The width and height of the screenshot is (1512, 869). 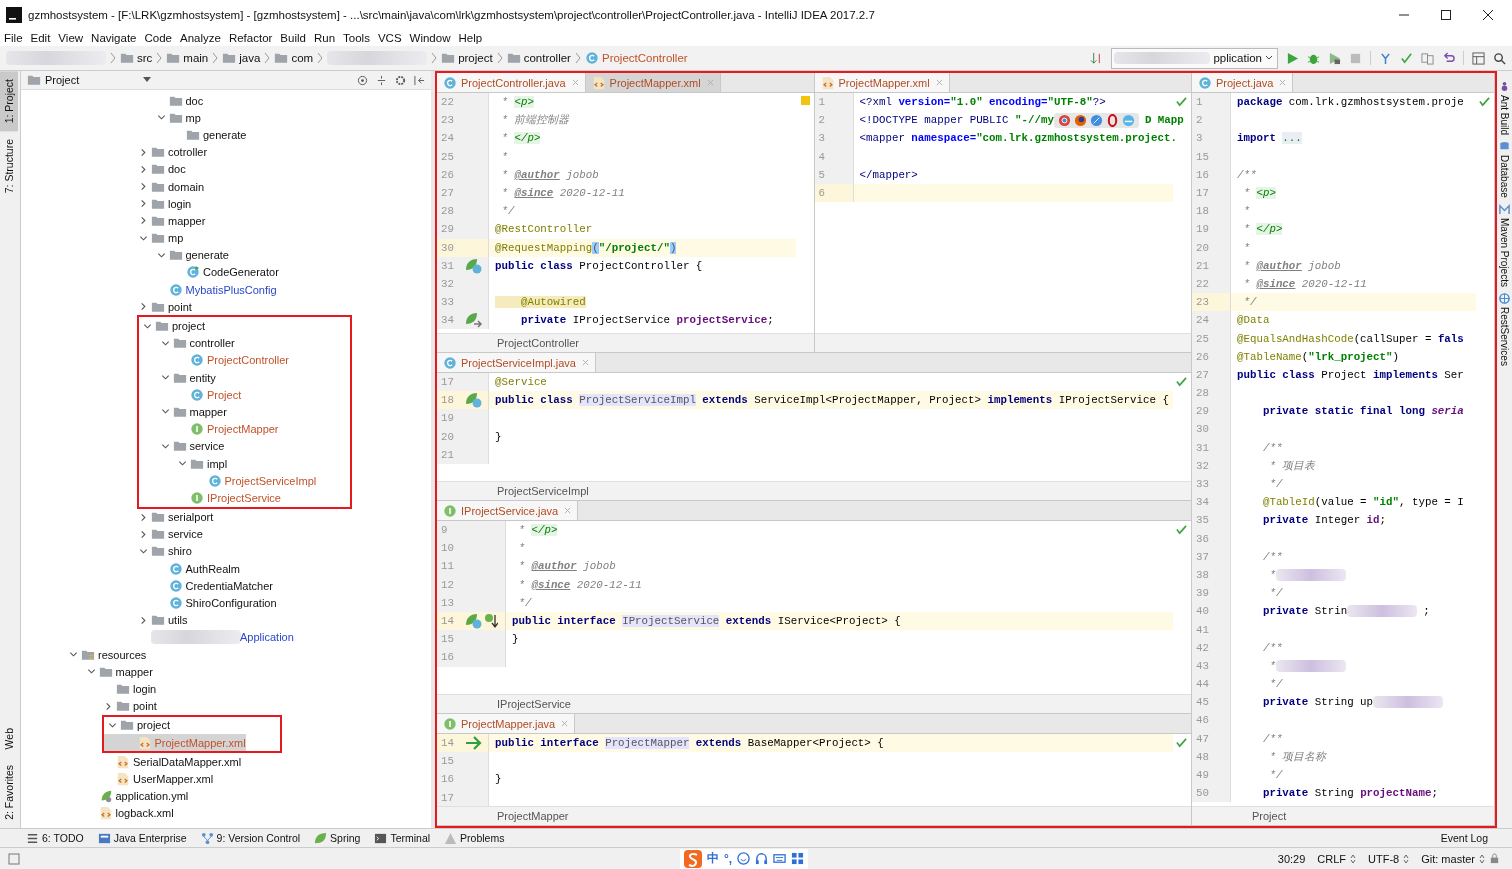 What do you see at coordinates (250, 838) in the screenshot?
I see `tool-window-button: 9: Version Control` at bounding box center [250, 838].